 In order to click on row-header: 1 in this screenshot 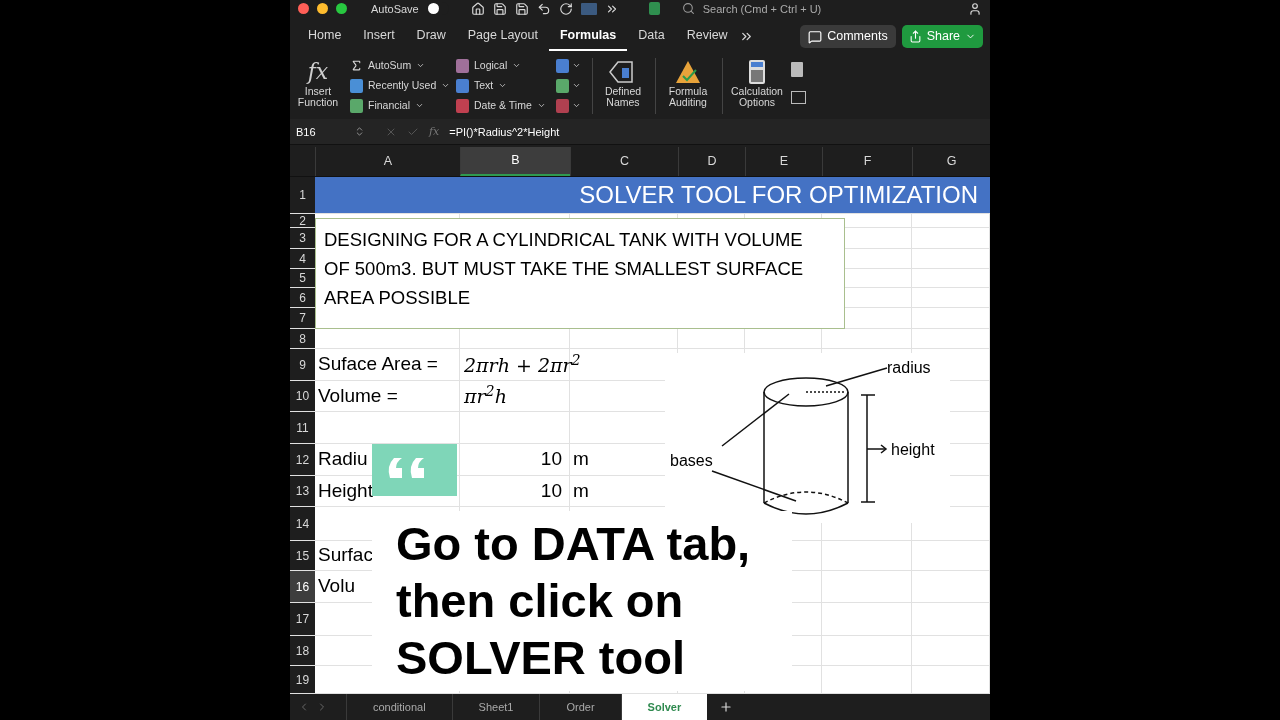, I will do `click(302, 195)`.